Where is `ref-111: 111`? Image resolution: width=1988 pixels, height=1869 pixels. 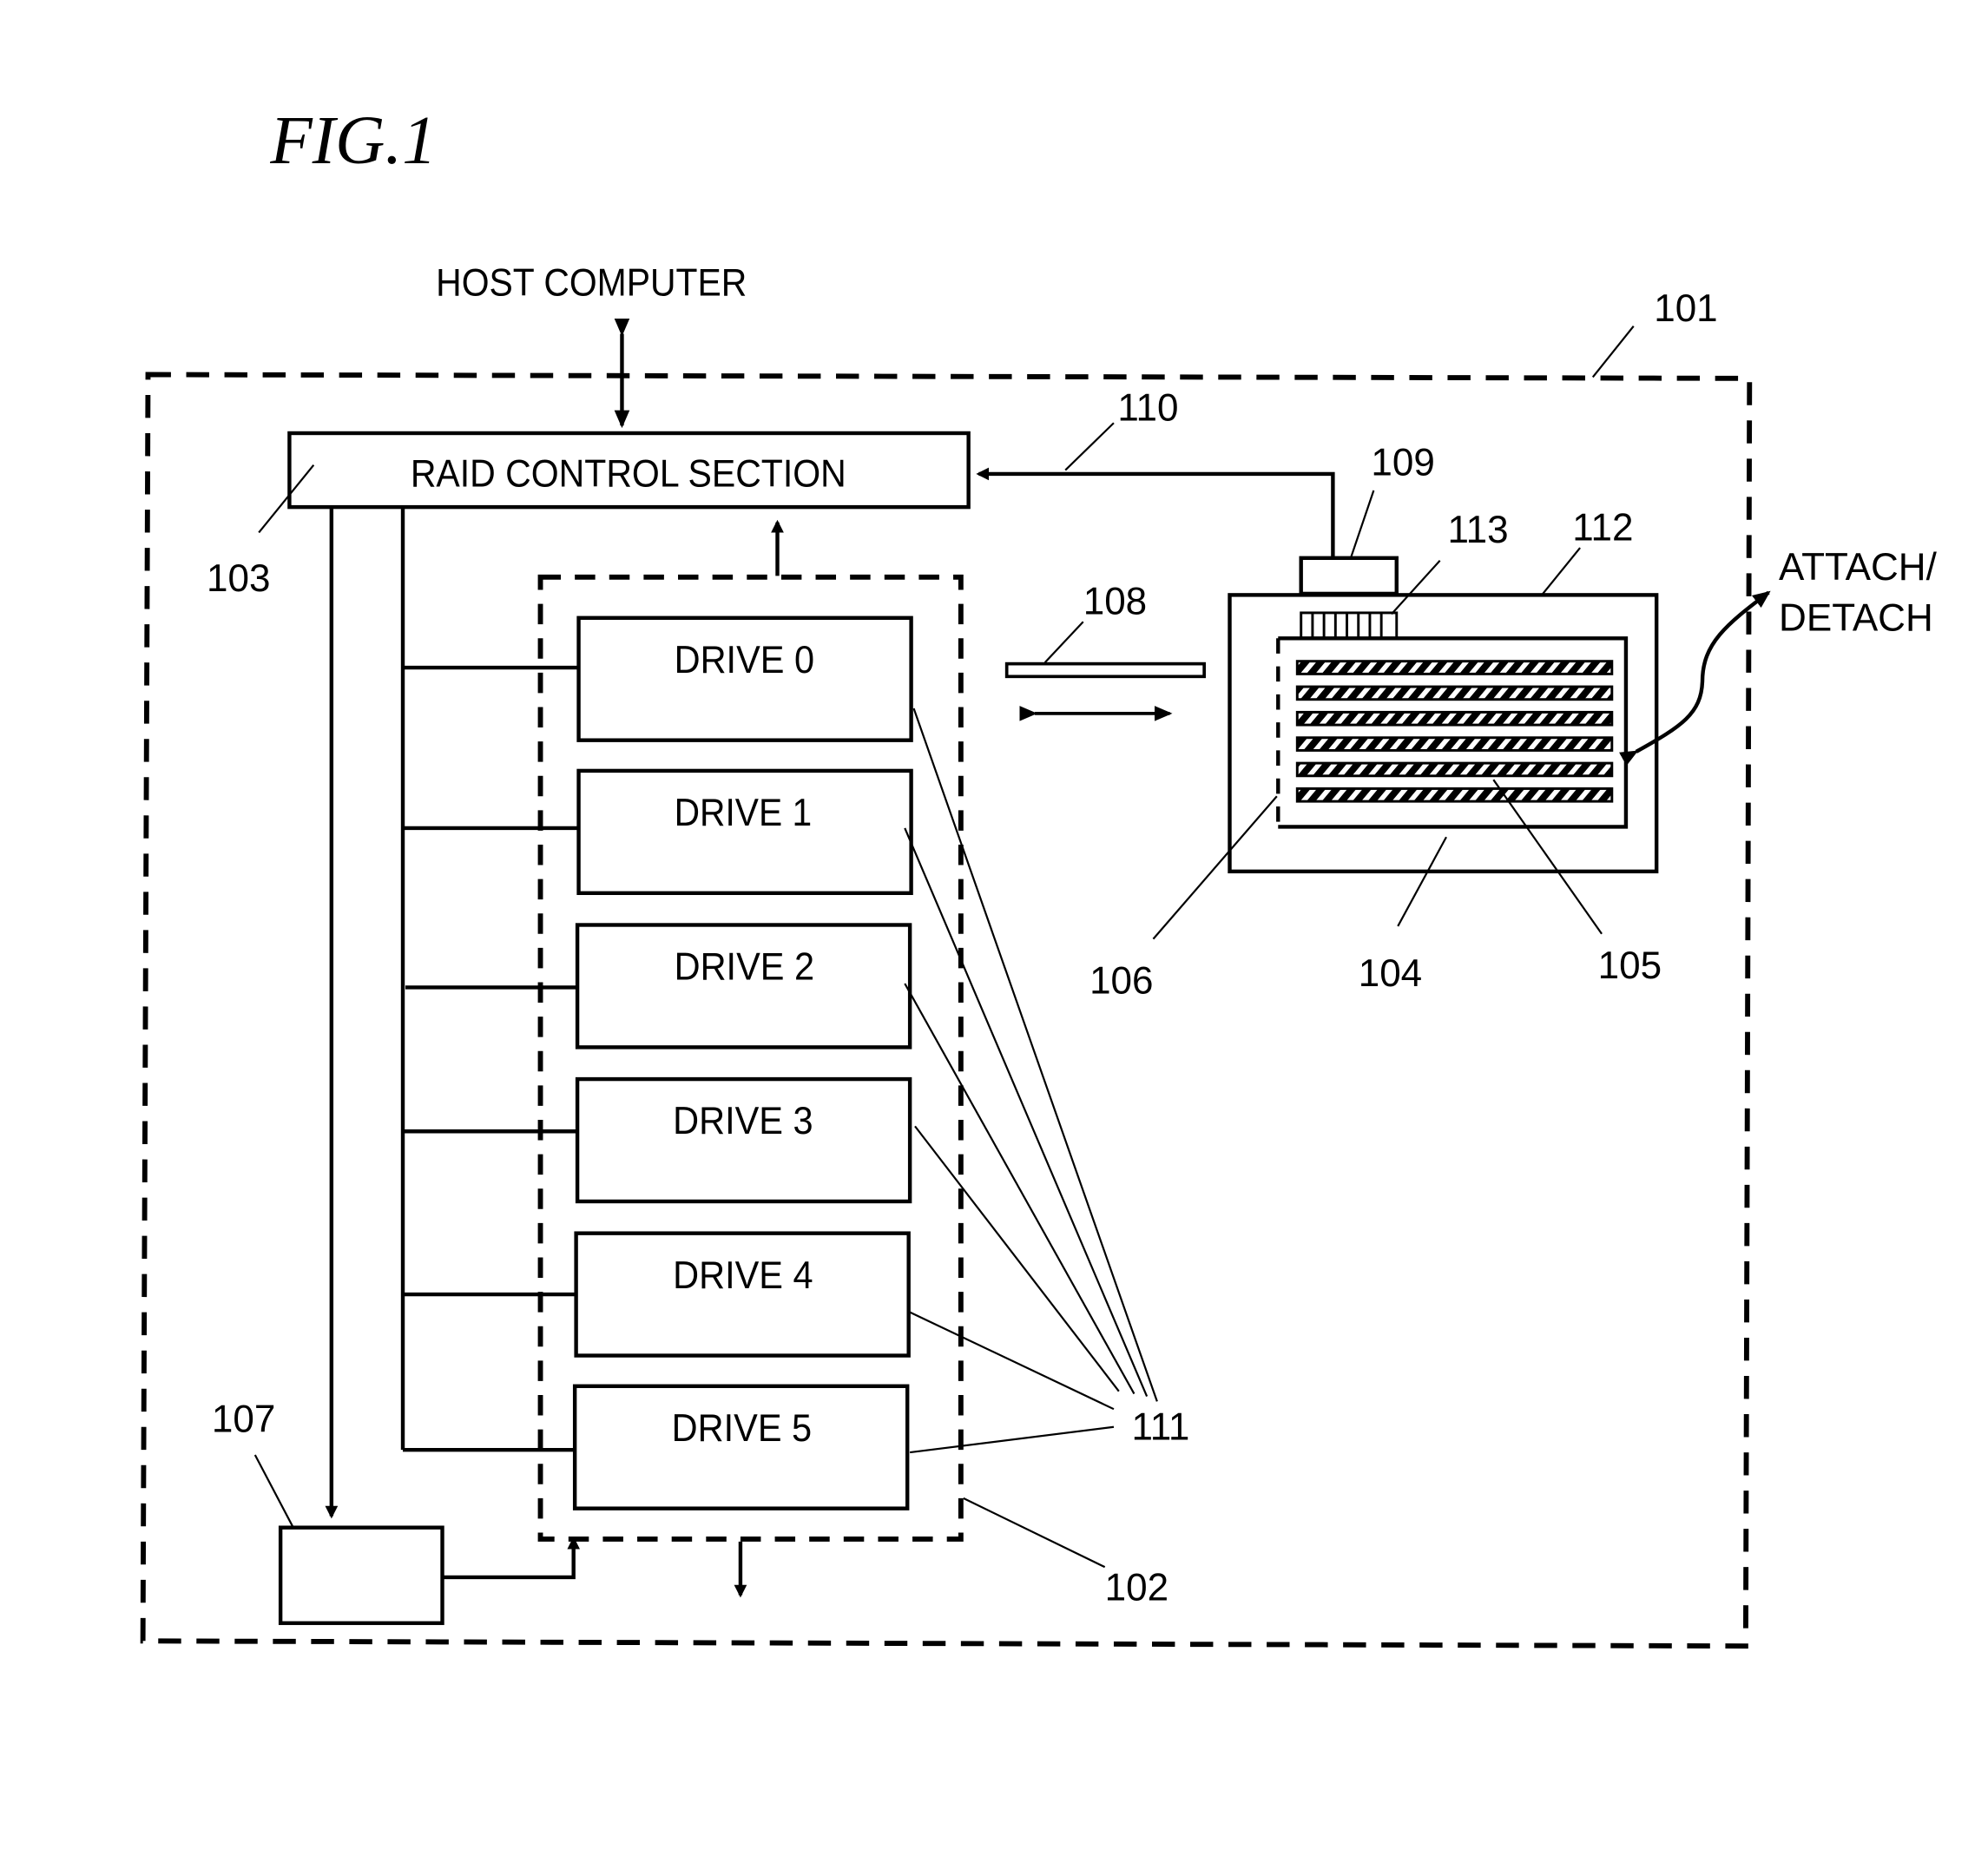
ref-111: 111 is located at coordinates (1161, 1426).